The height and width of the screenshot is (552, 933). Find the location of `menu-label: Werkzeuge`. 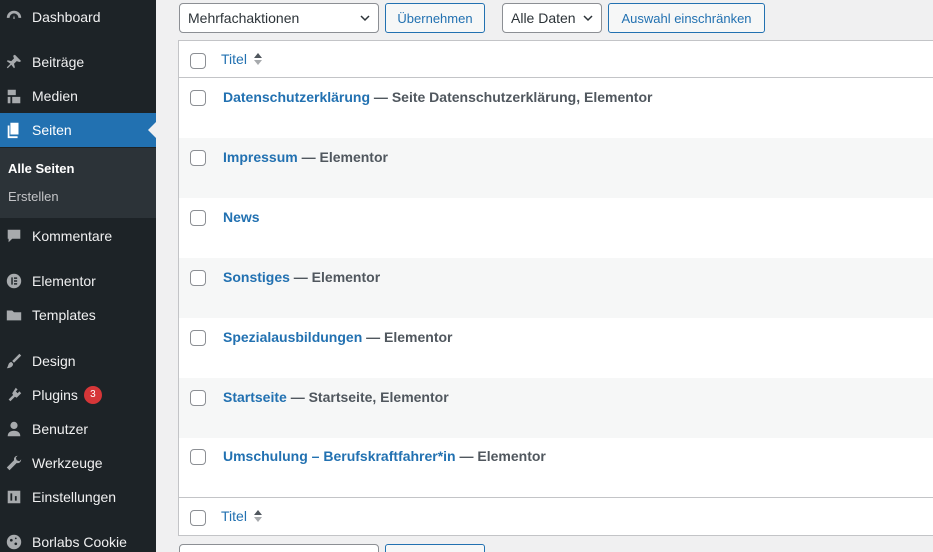

menu-label: Werkzeuge is located at coordinates (67, 463).